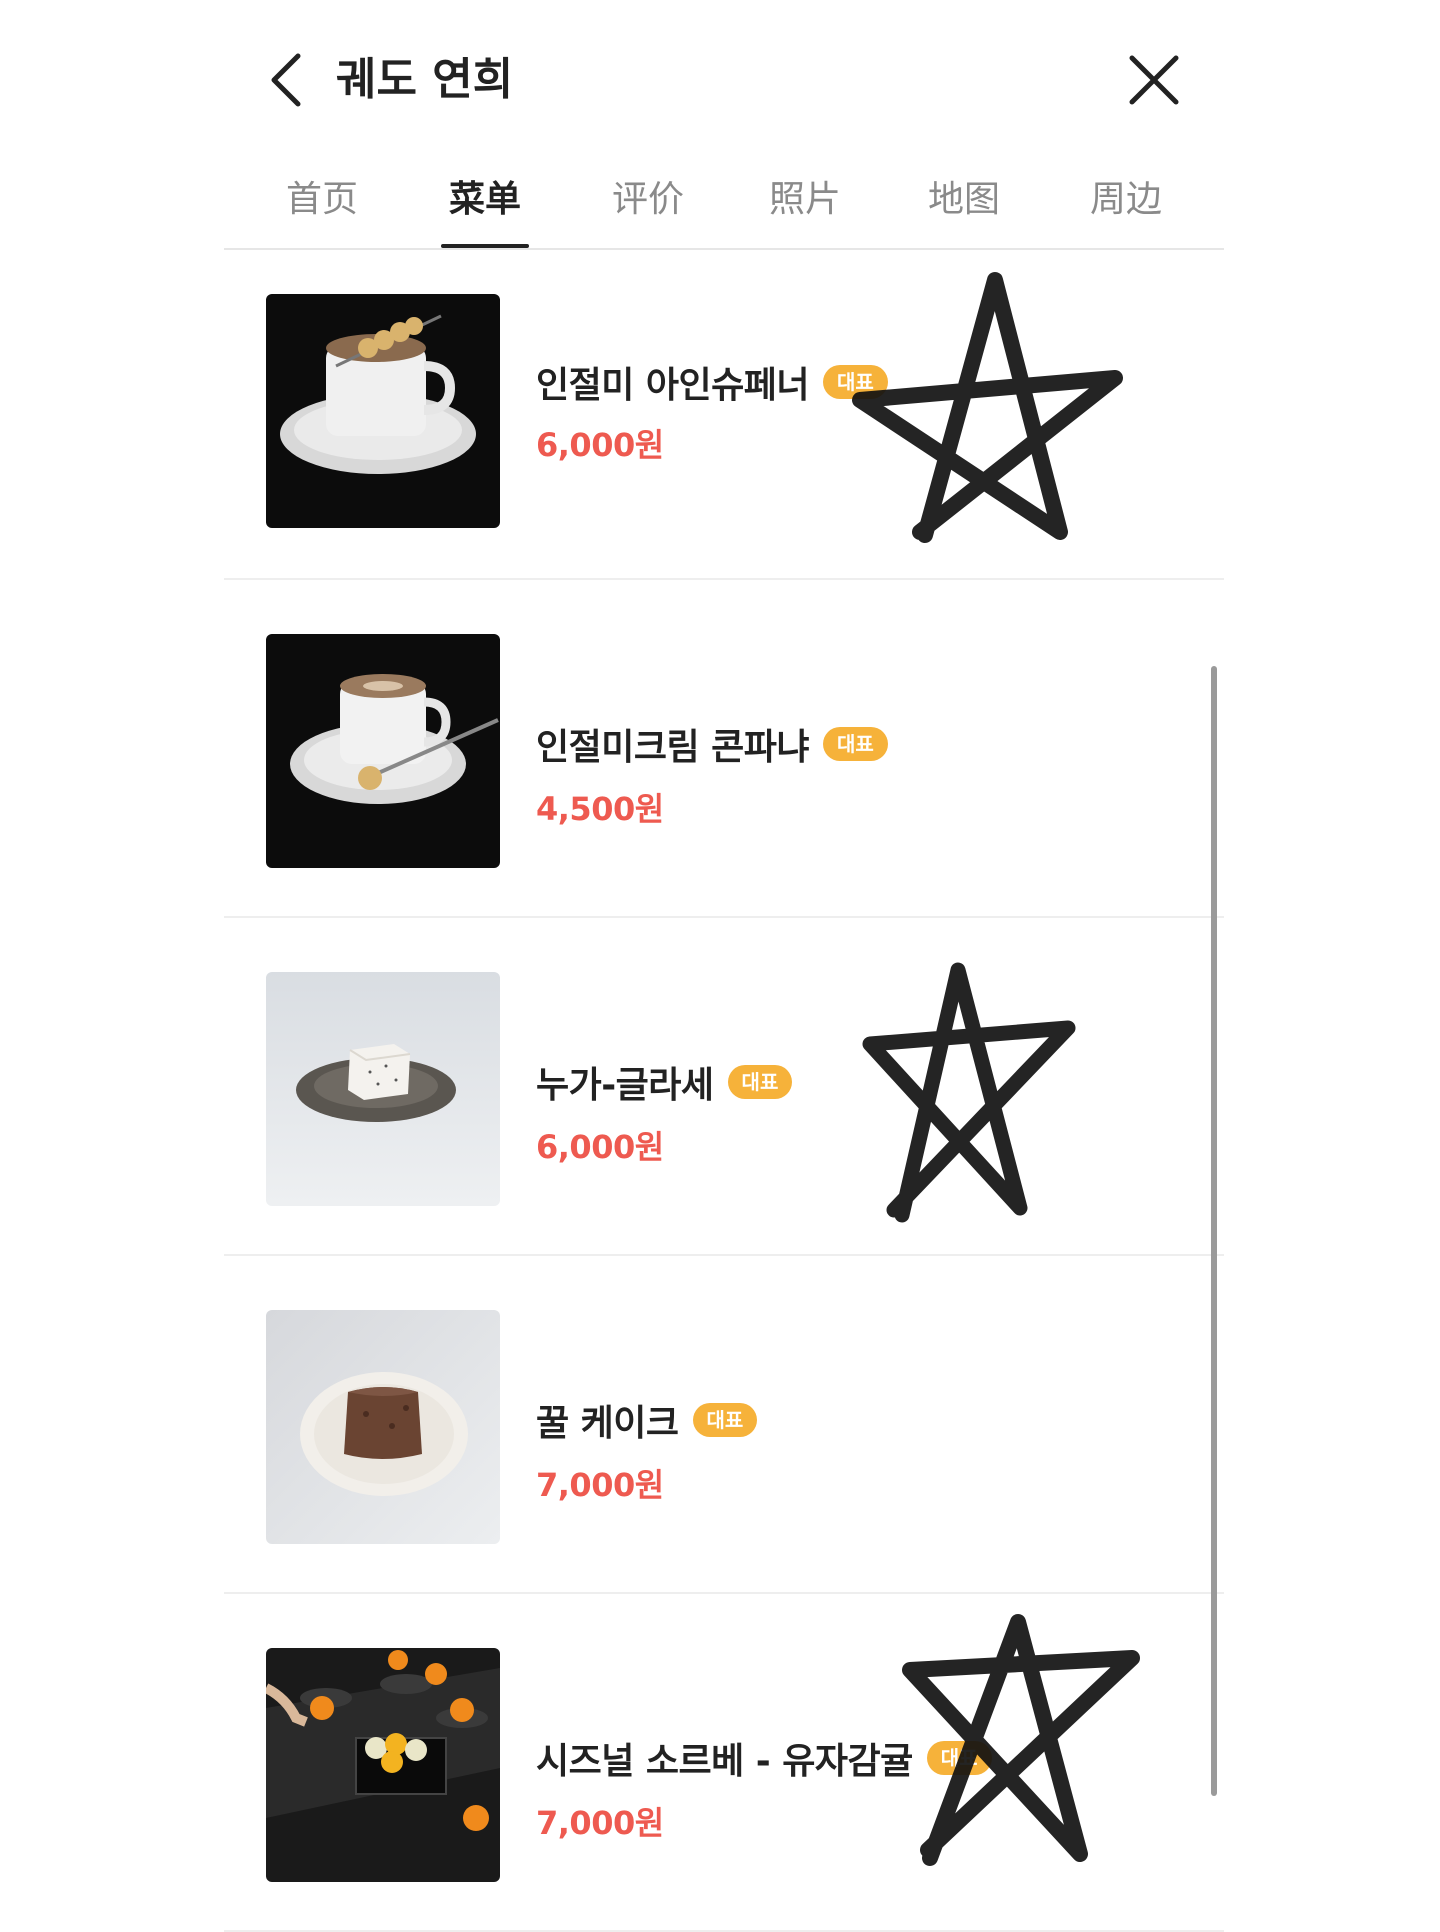 Image resolution: width=1440 pixels, height=1932 pixels. I want to click on menu-item-title-row: 누가-글라세 대표, so click(664, 1082).